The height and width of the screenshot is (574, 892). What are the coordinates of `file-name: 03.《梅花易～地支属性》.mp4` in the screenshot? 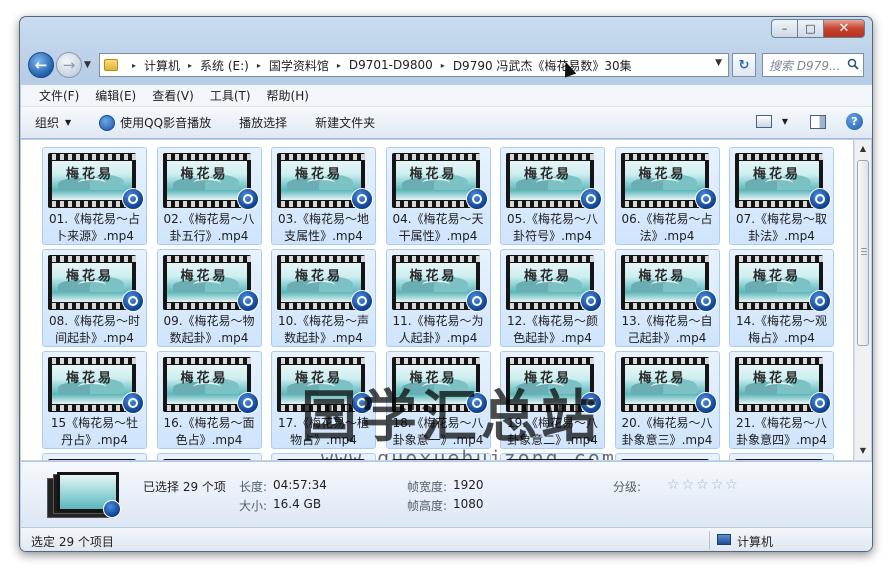 It's located at (323, 227).